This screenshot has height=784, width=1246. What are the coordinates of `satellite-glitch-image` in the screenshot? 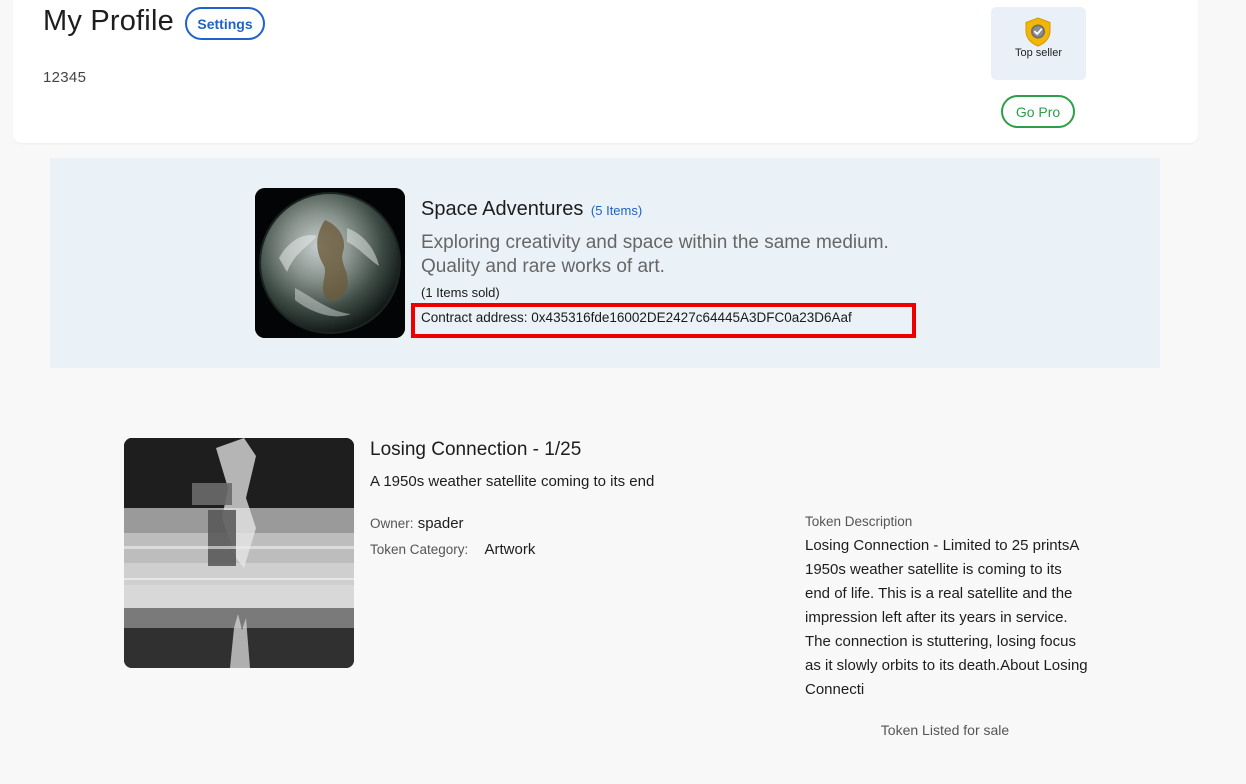 It's located at (239, 553).